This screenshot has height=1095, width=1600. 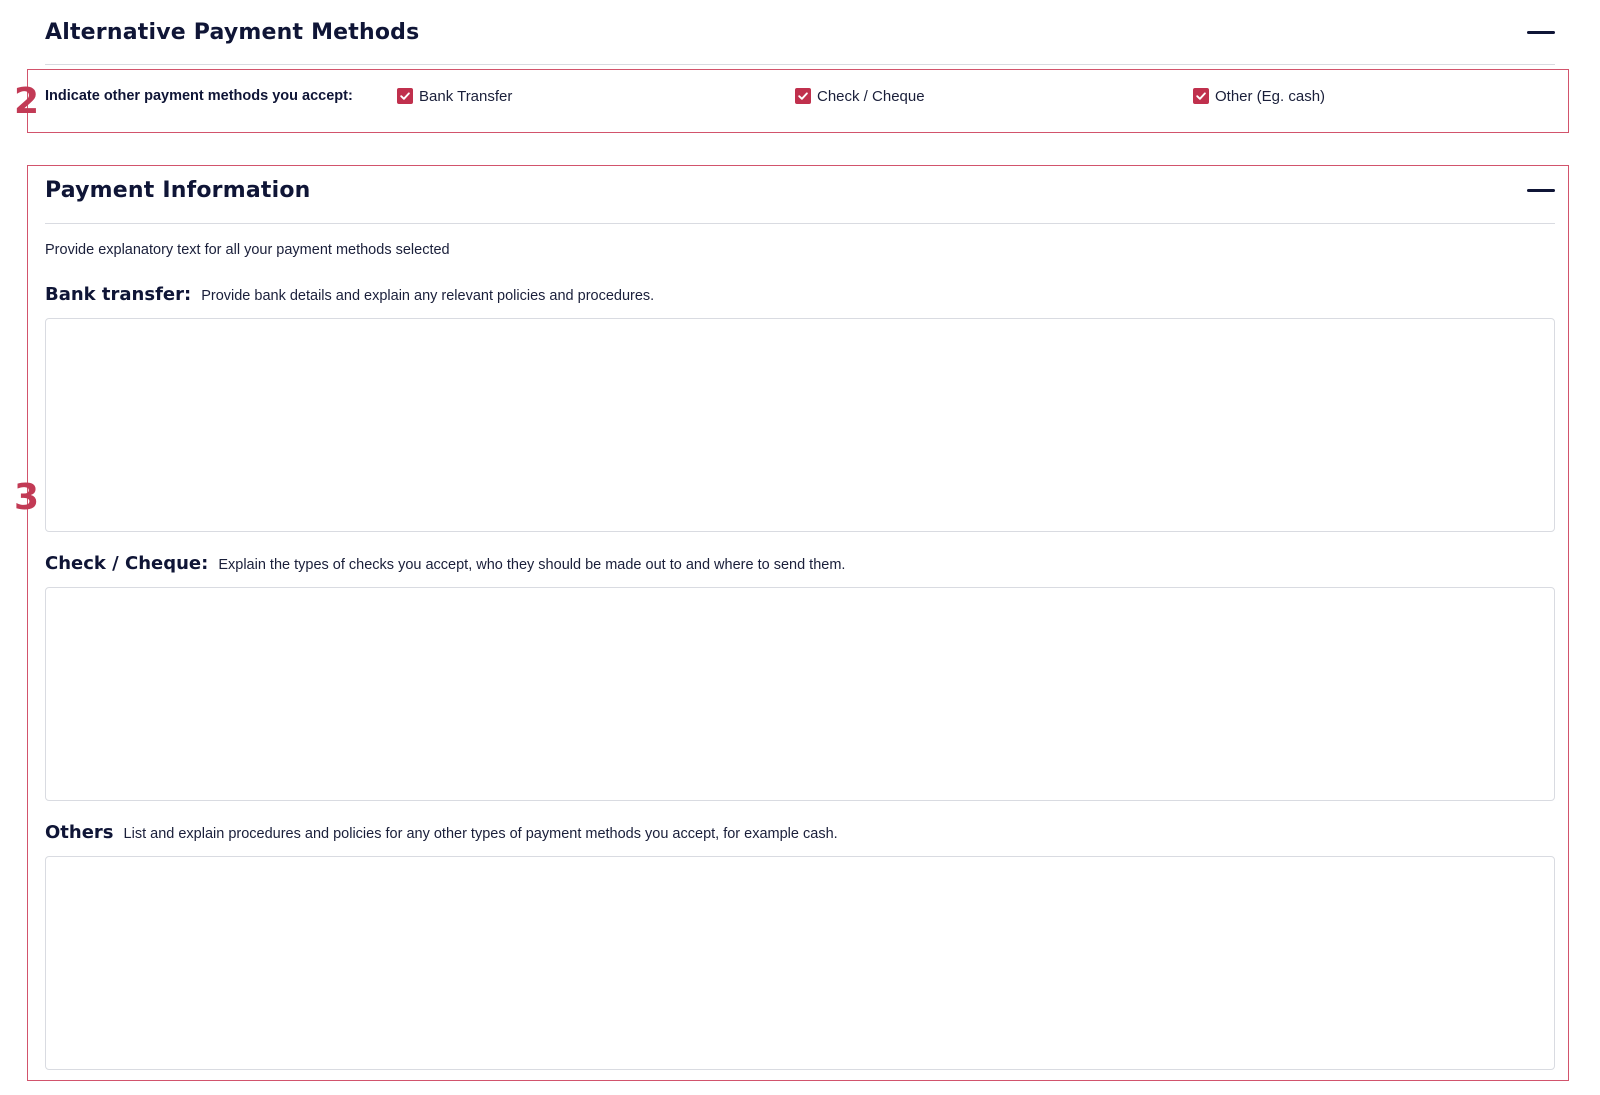 What do you see at coordinates (871, 96) in the screenshot?
I see `checkbox-label: Check / Cheque` at bounding box center [871, 96].